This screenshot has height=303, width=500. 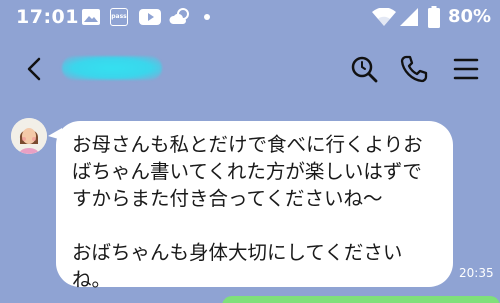 I want to click on signal-icon, so click(x=409, y=17).